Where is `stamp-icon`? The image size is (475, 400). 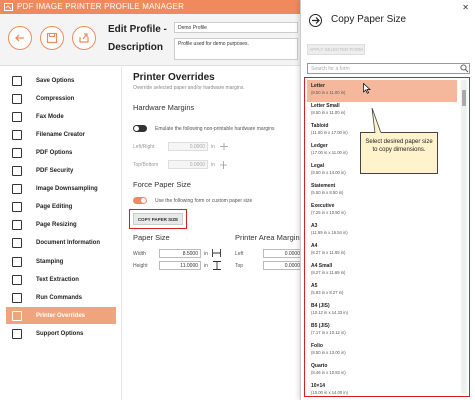
stamp-icon is located at coordinates (17, 261).